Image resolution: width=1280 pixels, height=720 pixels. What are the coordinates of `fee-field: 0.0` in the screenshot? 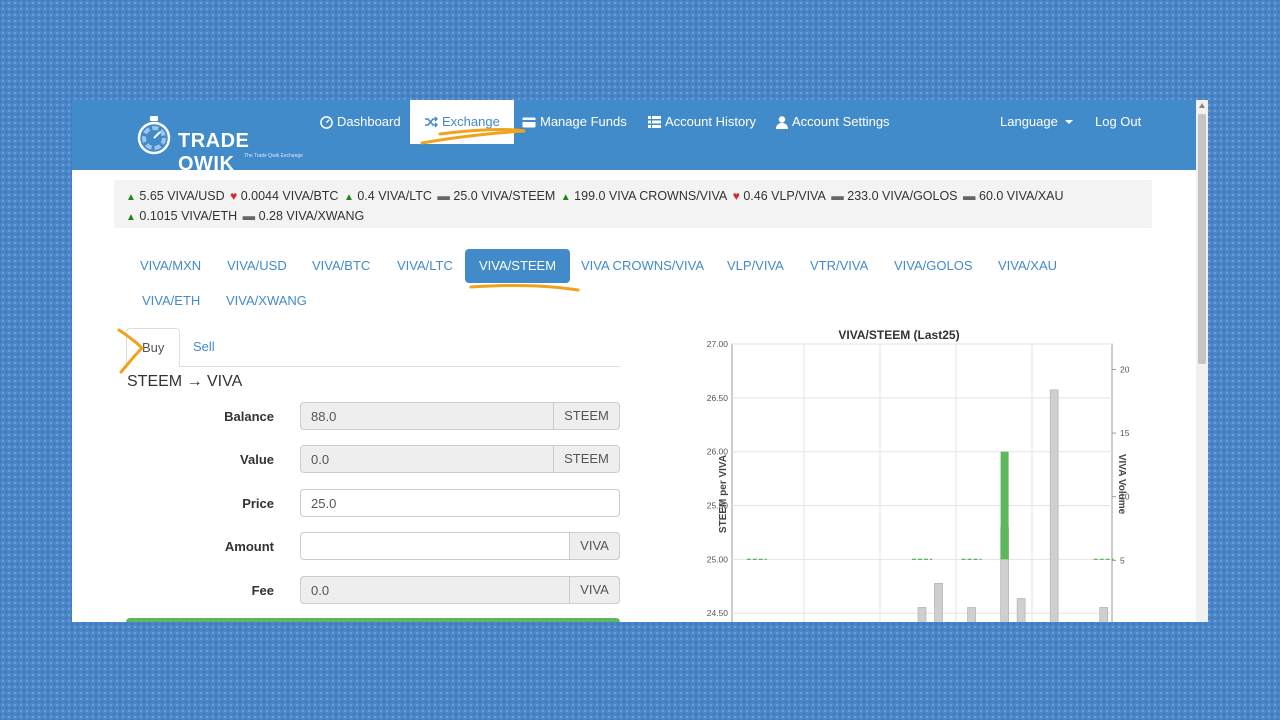 It's located at (435, 590).